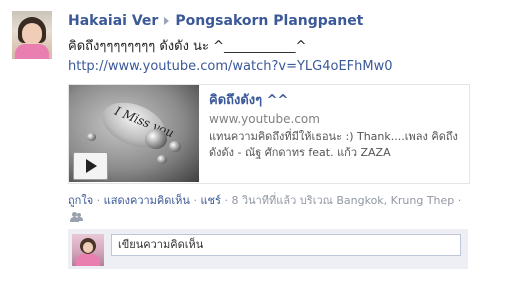 This screenshot has height=282, width=507. What do you see at coordinates (32, 35) in the screenshot?
I see `author-avatar` at bounding box center [32, 35].